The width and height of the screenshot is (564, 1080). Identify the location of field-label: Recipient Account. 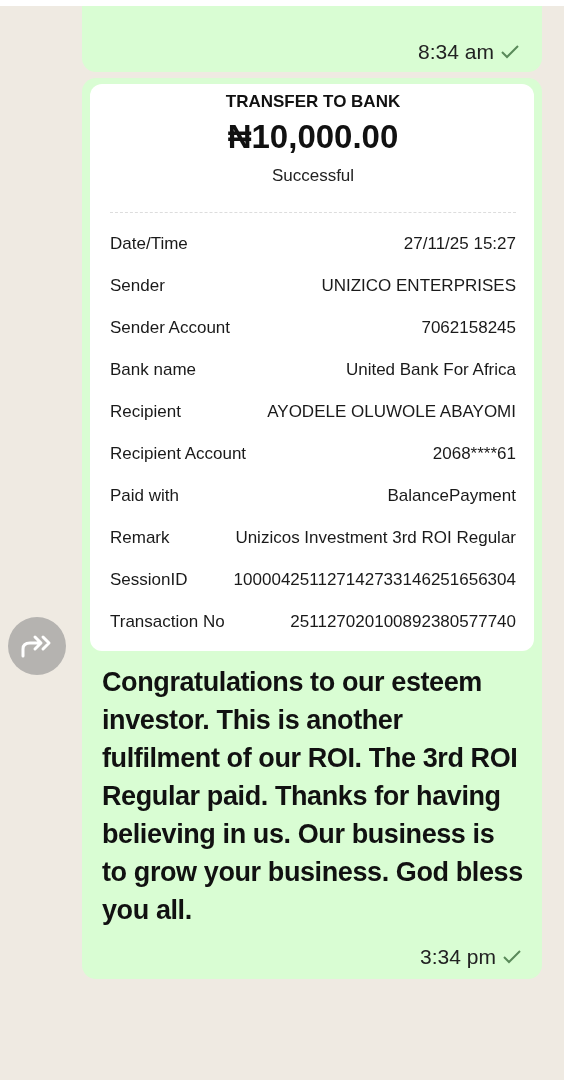
(178, 454).